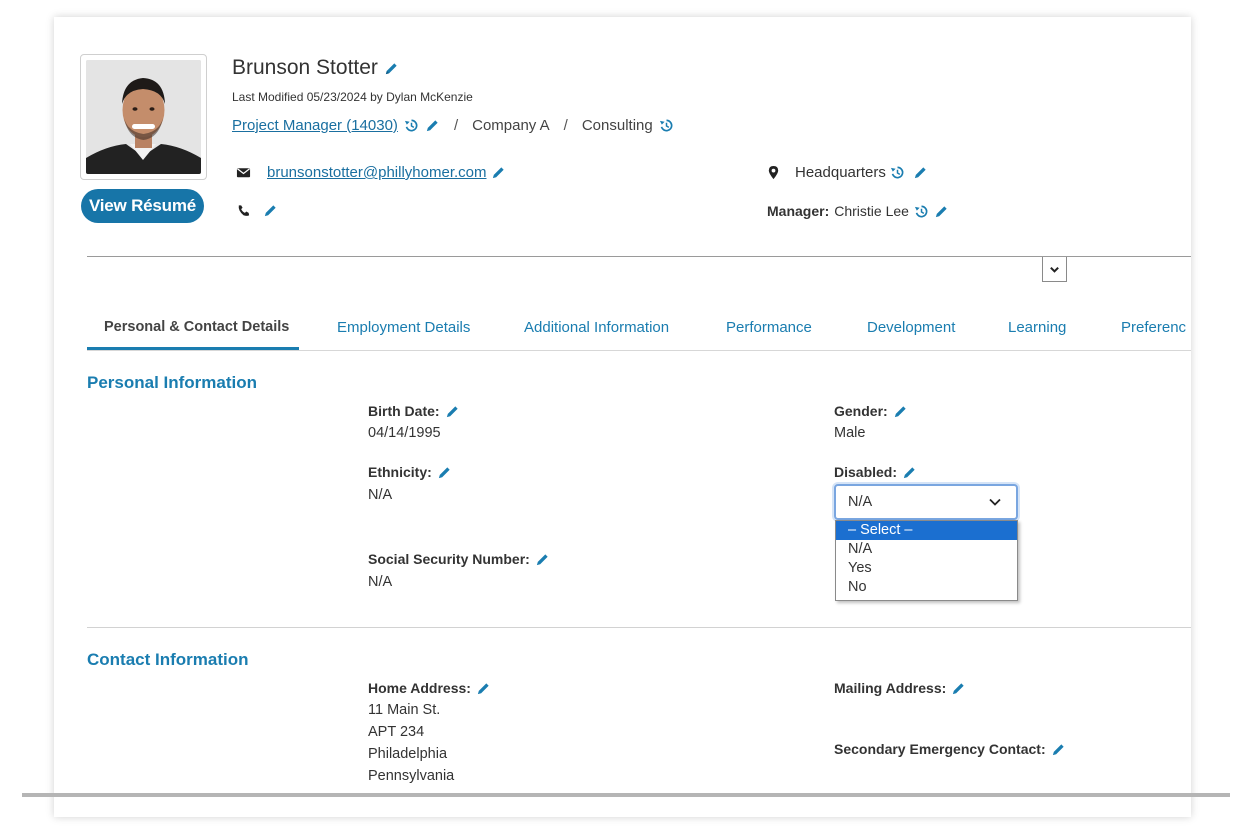 This screenshot has height=837, width=1251. Describe the element at coordinates (498, 172) in the screenshot. I see `edit-email-pencil-icon` at that location.